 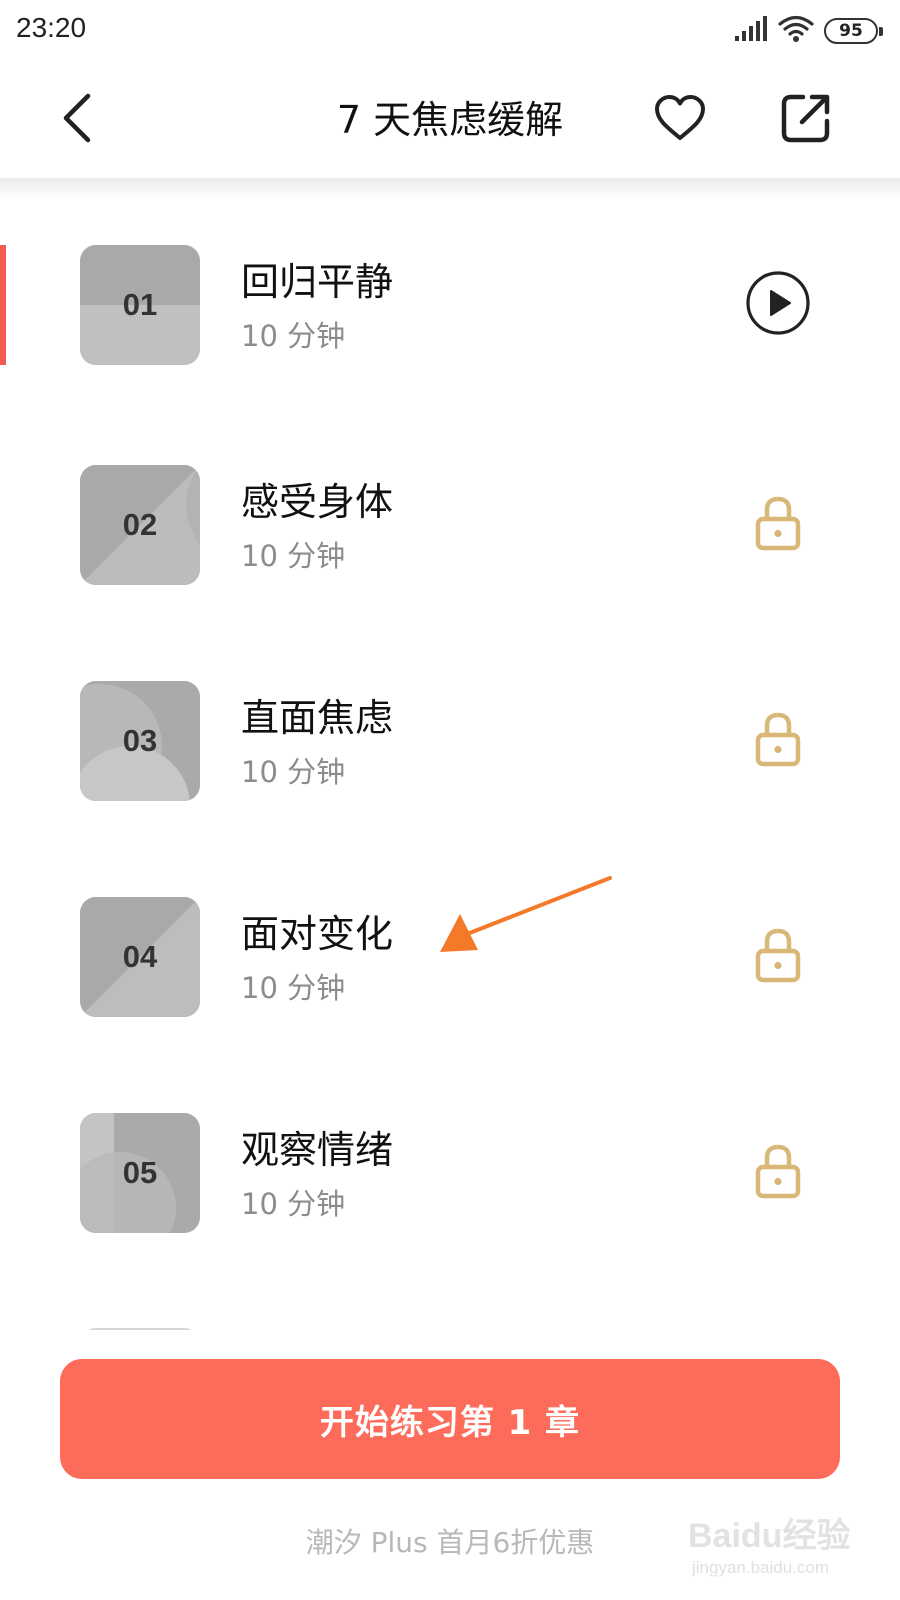 What do you see at coordinates (526, 914) in the screenshot?
I see `annotation-arrow-icon` at bounding box center [526, 914].